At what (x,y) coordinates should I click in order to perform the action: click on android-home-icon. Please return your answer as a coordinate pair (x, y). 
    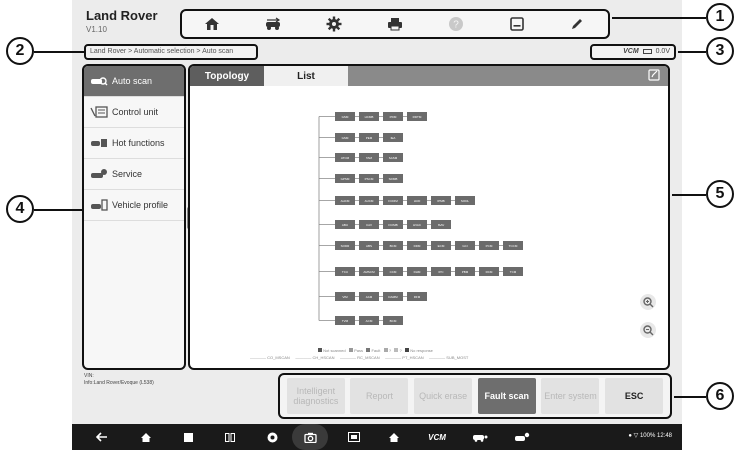
    Looking at the image, I should click on (146, 437).